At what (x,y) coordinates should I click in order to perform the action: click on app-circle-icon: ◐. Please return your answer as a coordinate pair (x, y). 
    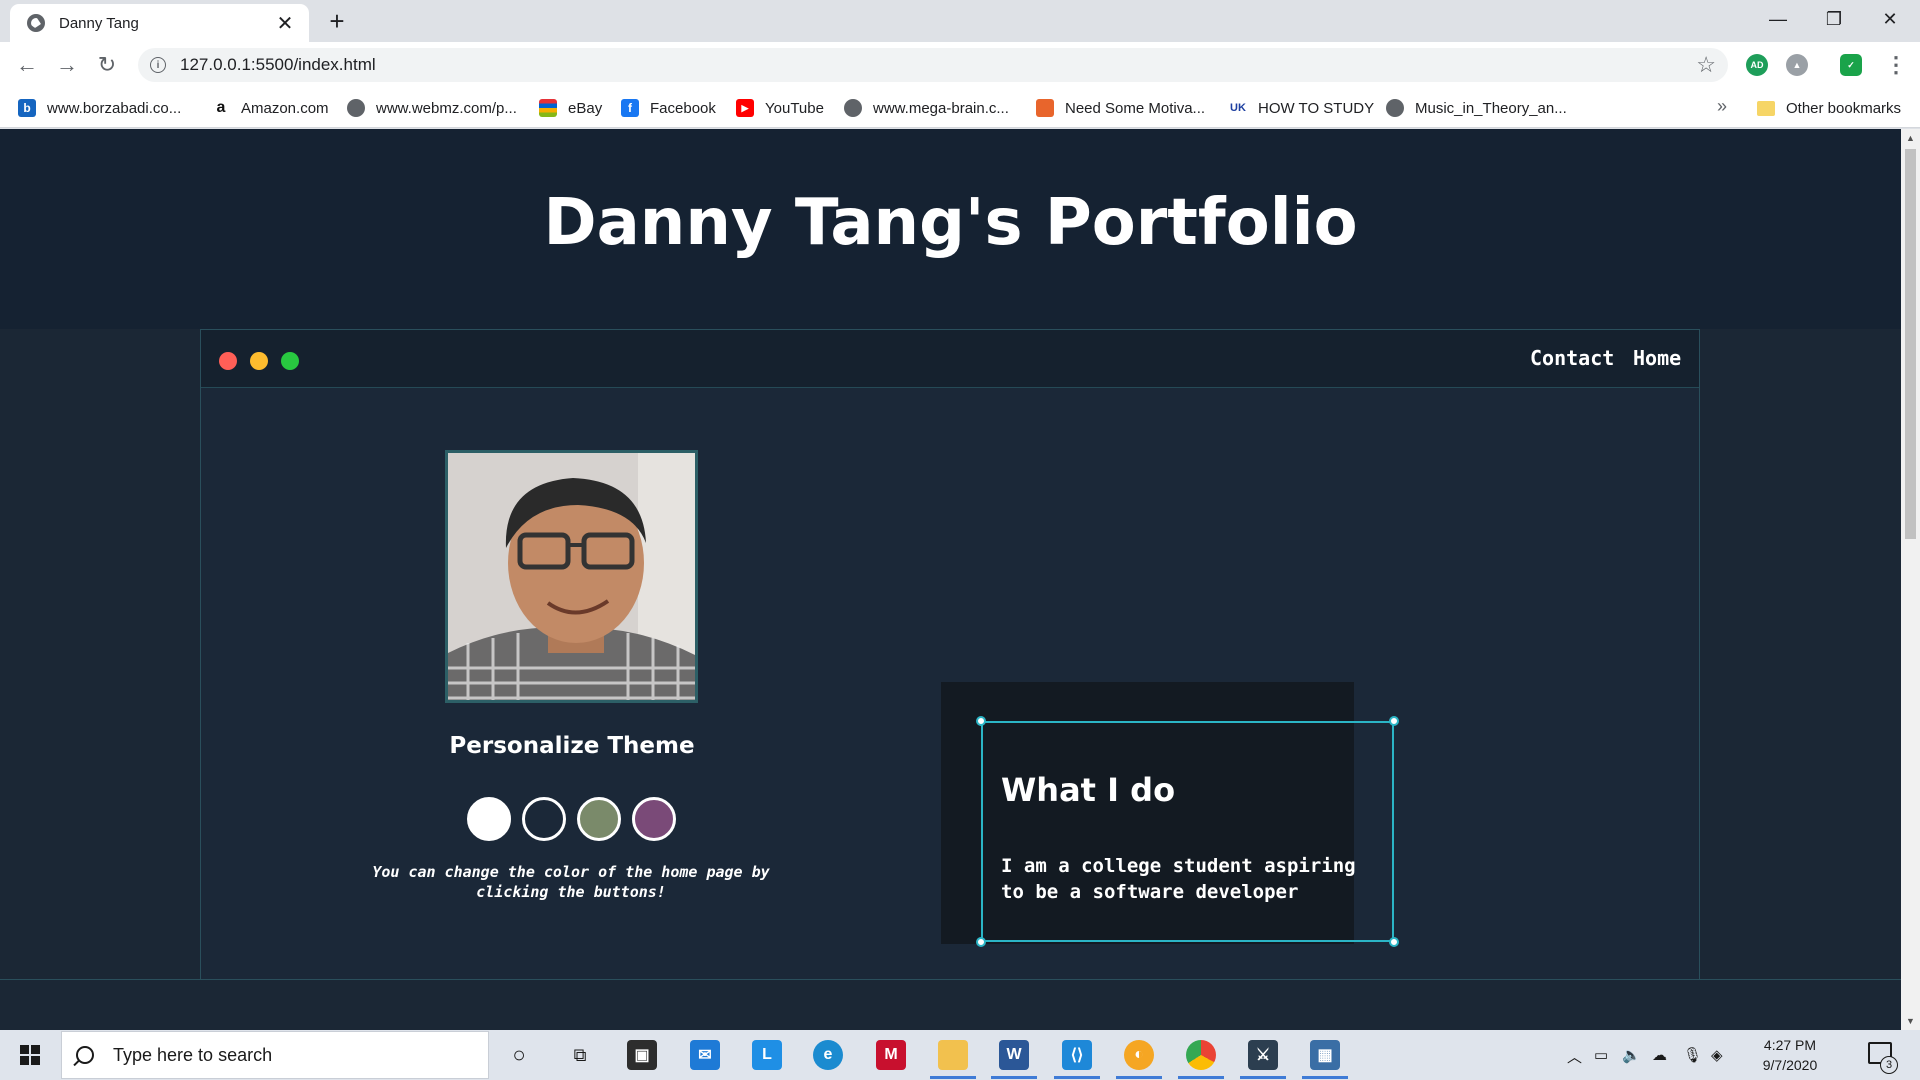
    Looking at the image, I should click on (1139, 1055).